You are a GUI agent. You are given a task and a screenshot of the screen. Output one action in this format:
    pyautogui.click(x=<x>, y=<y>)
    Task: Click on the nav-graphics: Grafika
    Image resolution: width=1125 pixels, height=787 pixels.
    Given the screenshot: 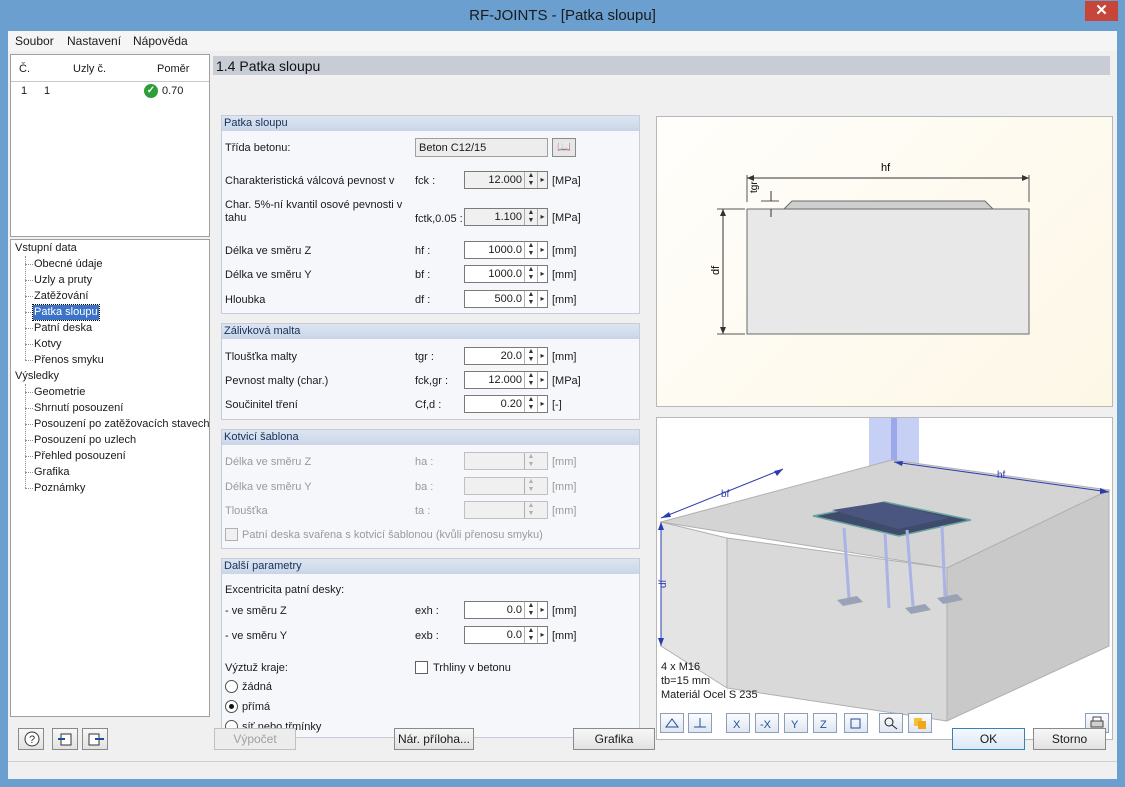 What is the action you would take?
    pyautogui.click(x=51, y=472)
    